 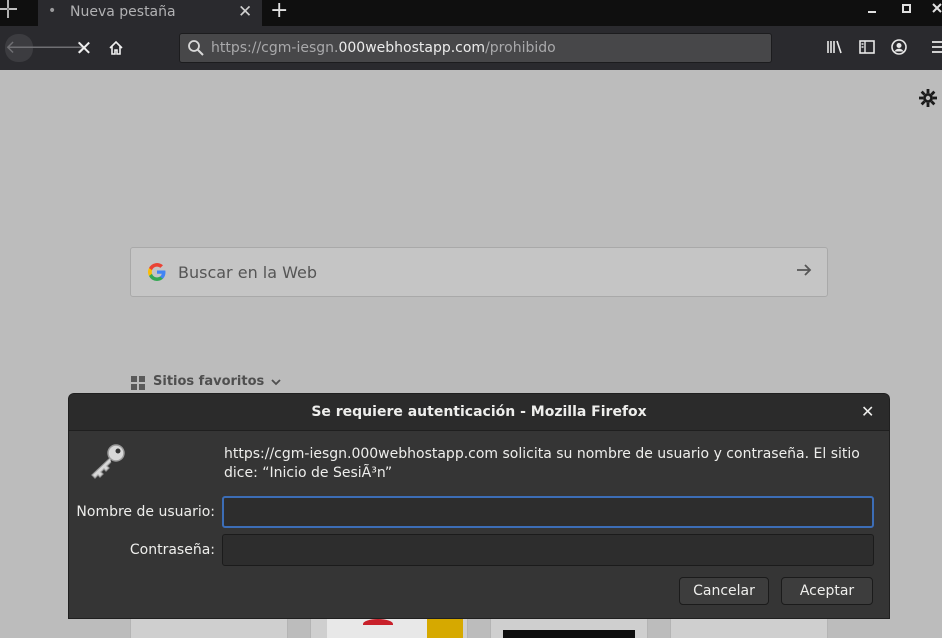 I want to click on maximize-icon, so click(x=907, y=10).